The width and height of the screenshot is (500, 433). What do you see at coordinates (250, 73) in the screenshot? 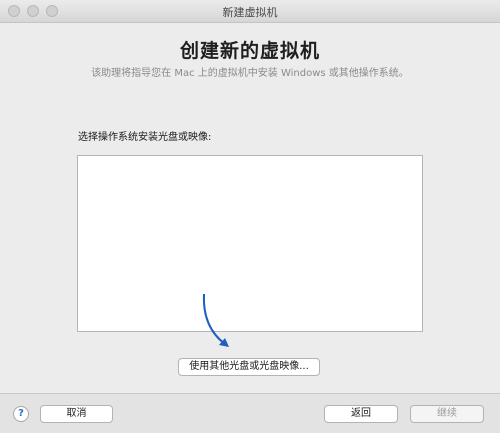
I see `page-subtitle: 该助理将指导您在 Mac 上的虚拟机中安装 Windows 或其他操作系统。` at bounding box center [250, 73].